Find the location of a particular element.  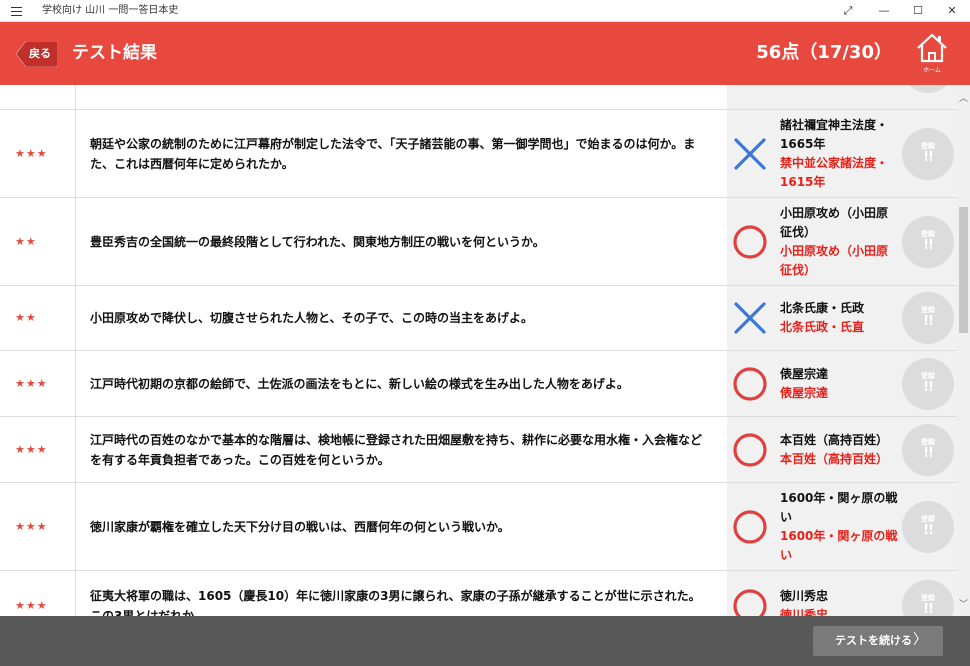

difficulty-cell is located at coordinates (38, 97).